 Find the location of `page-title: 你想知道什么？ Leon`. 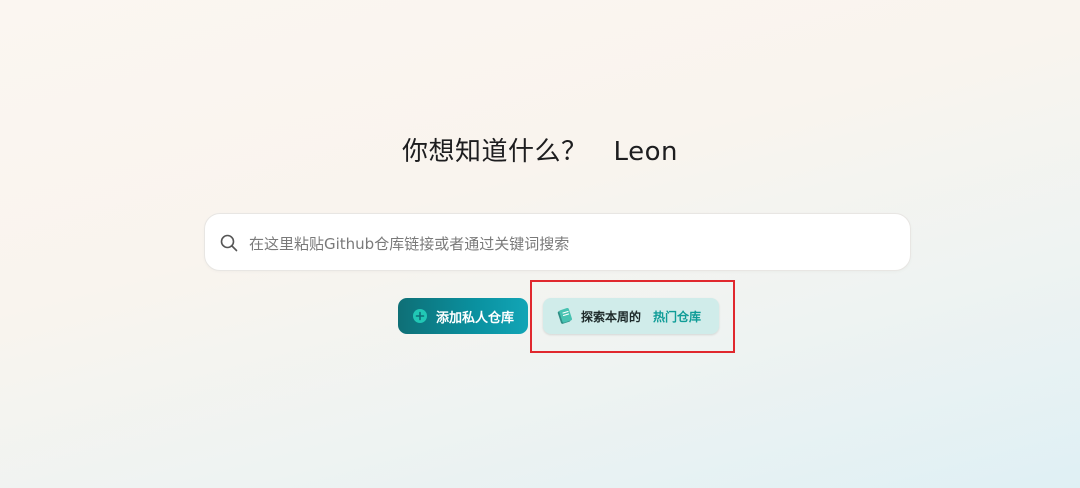

page-title: 你想知道什么？ Leon is located at coordinates (540, 149).